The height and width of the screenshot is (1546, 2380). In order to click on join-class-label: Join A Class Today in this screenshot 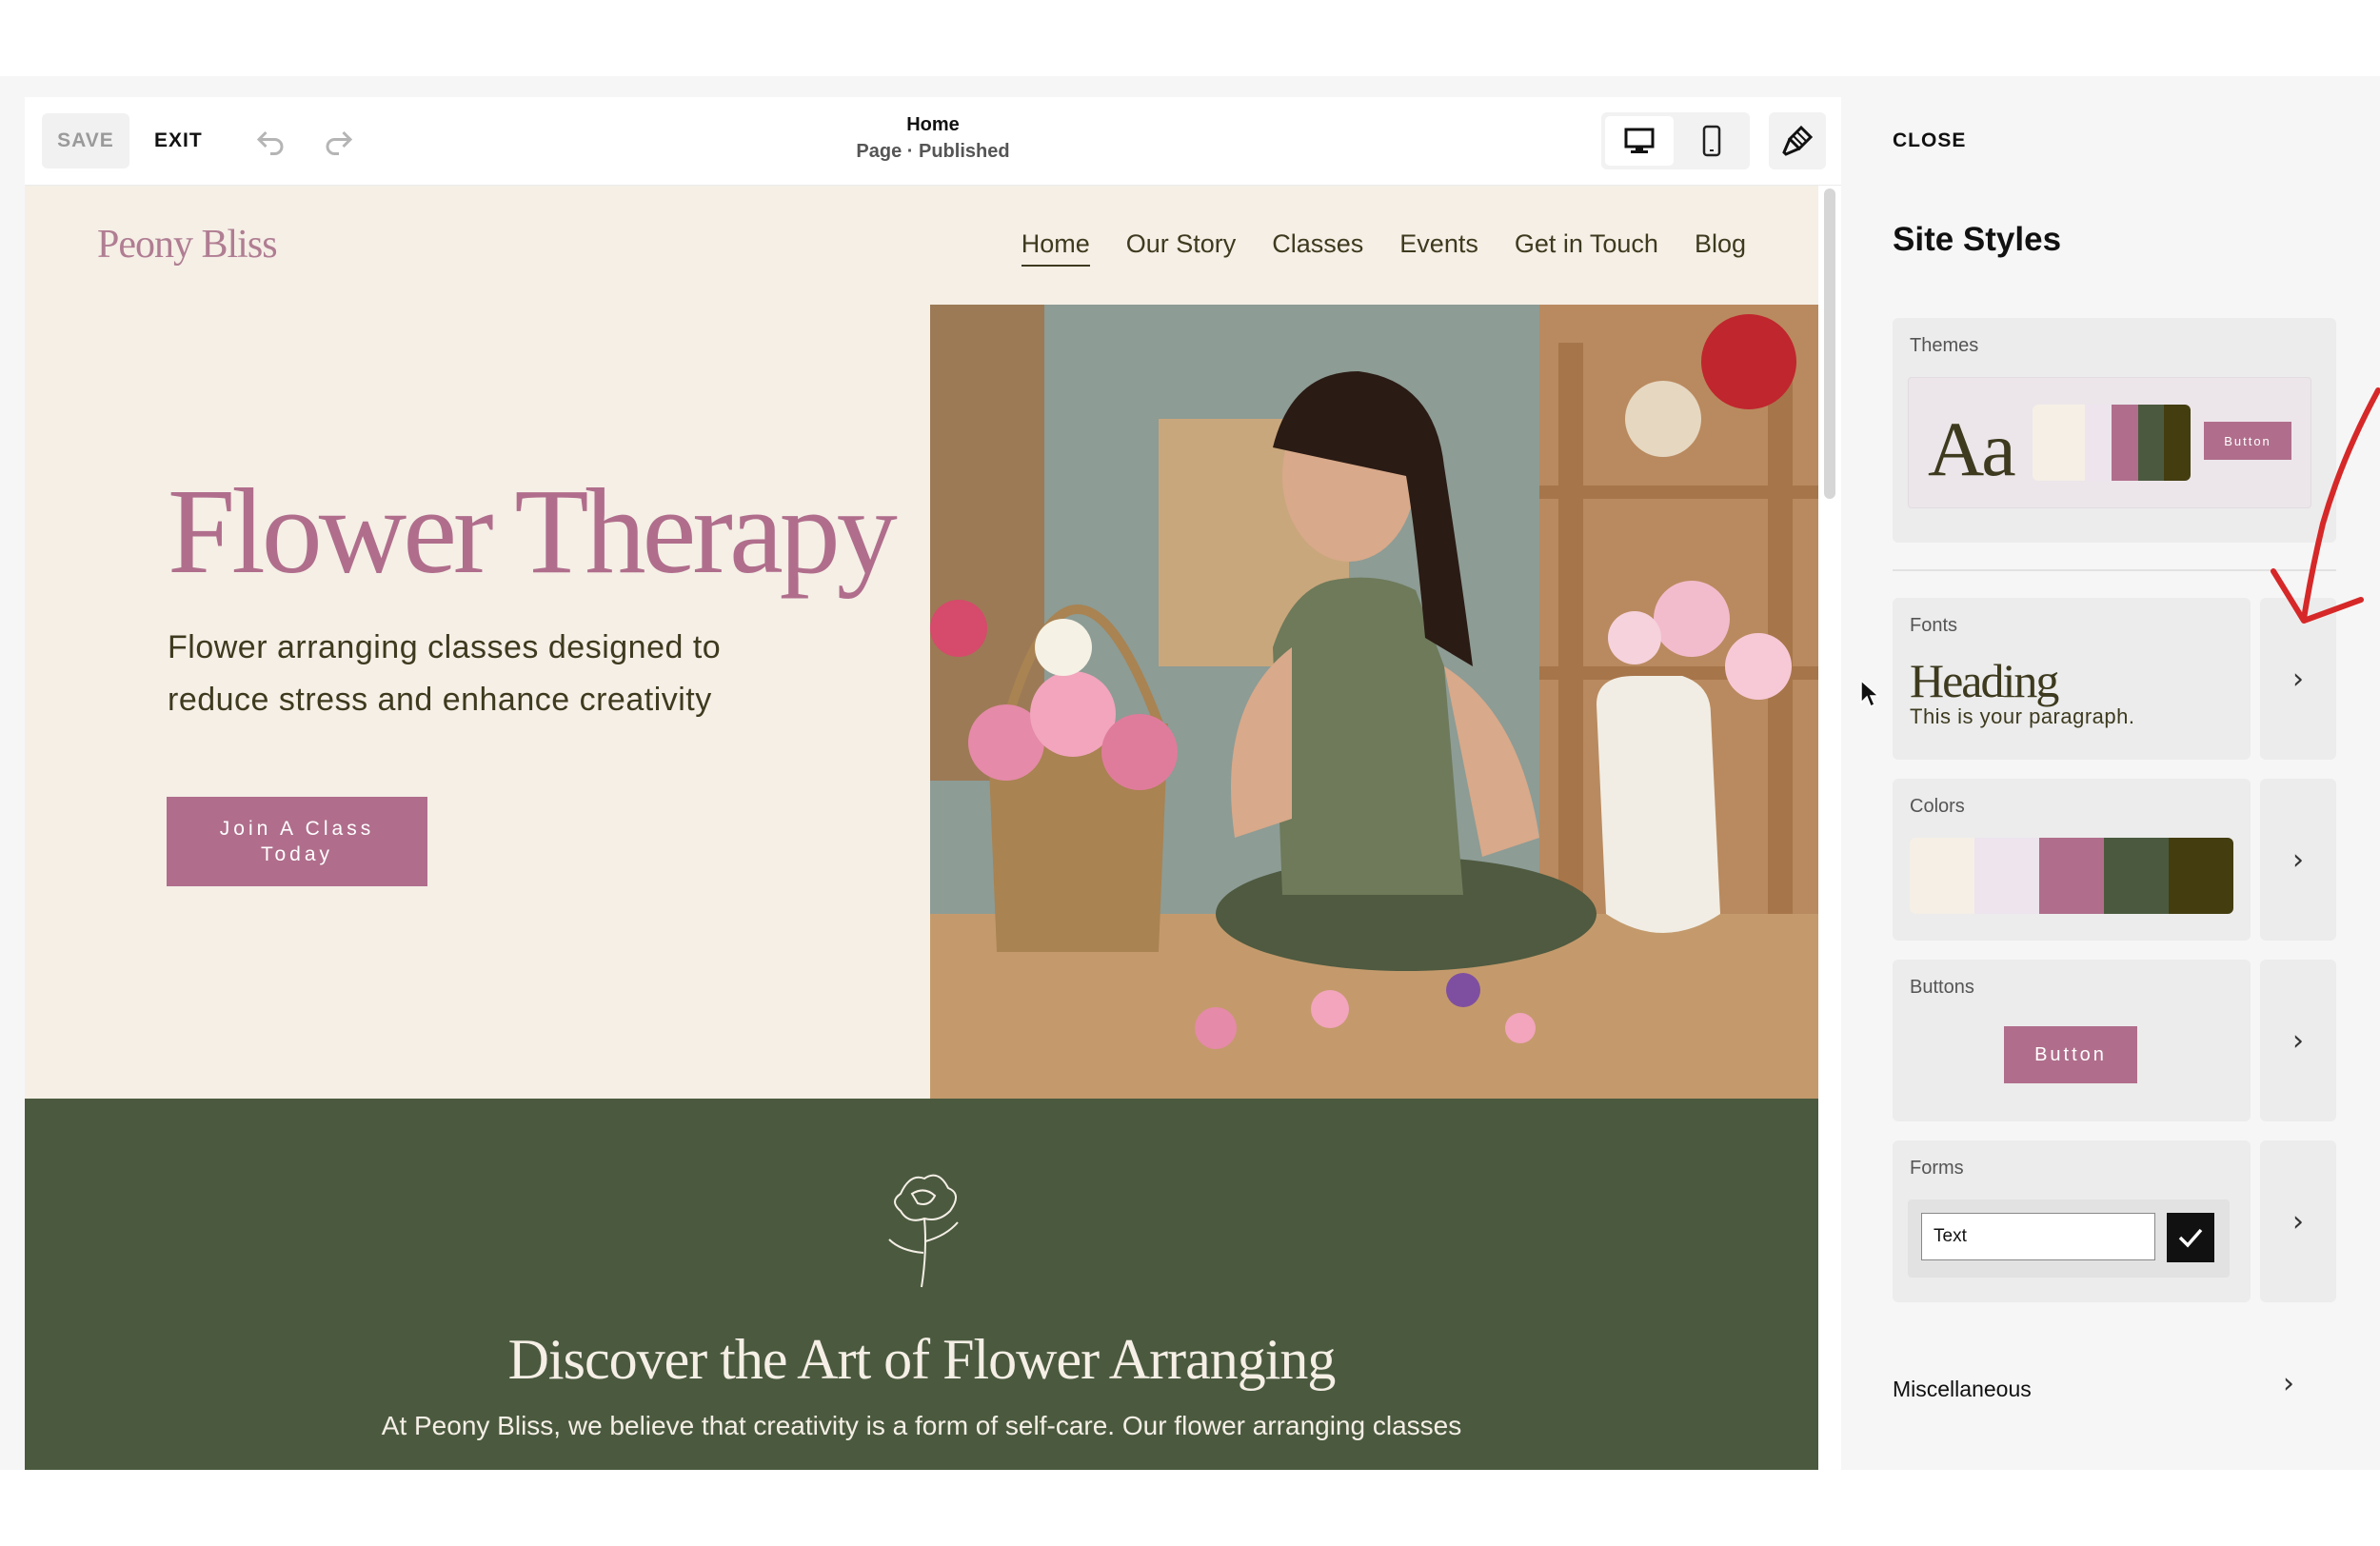, I will do `click(297, 841)`.